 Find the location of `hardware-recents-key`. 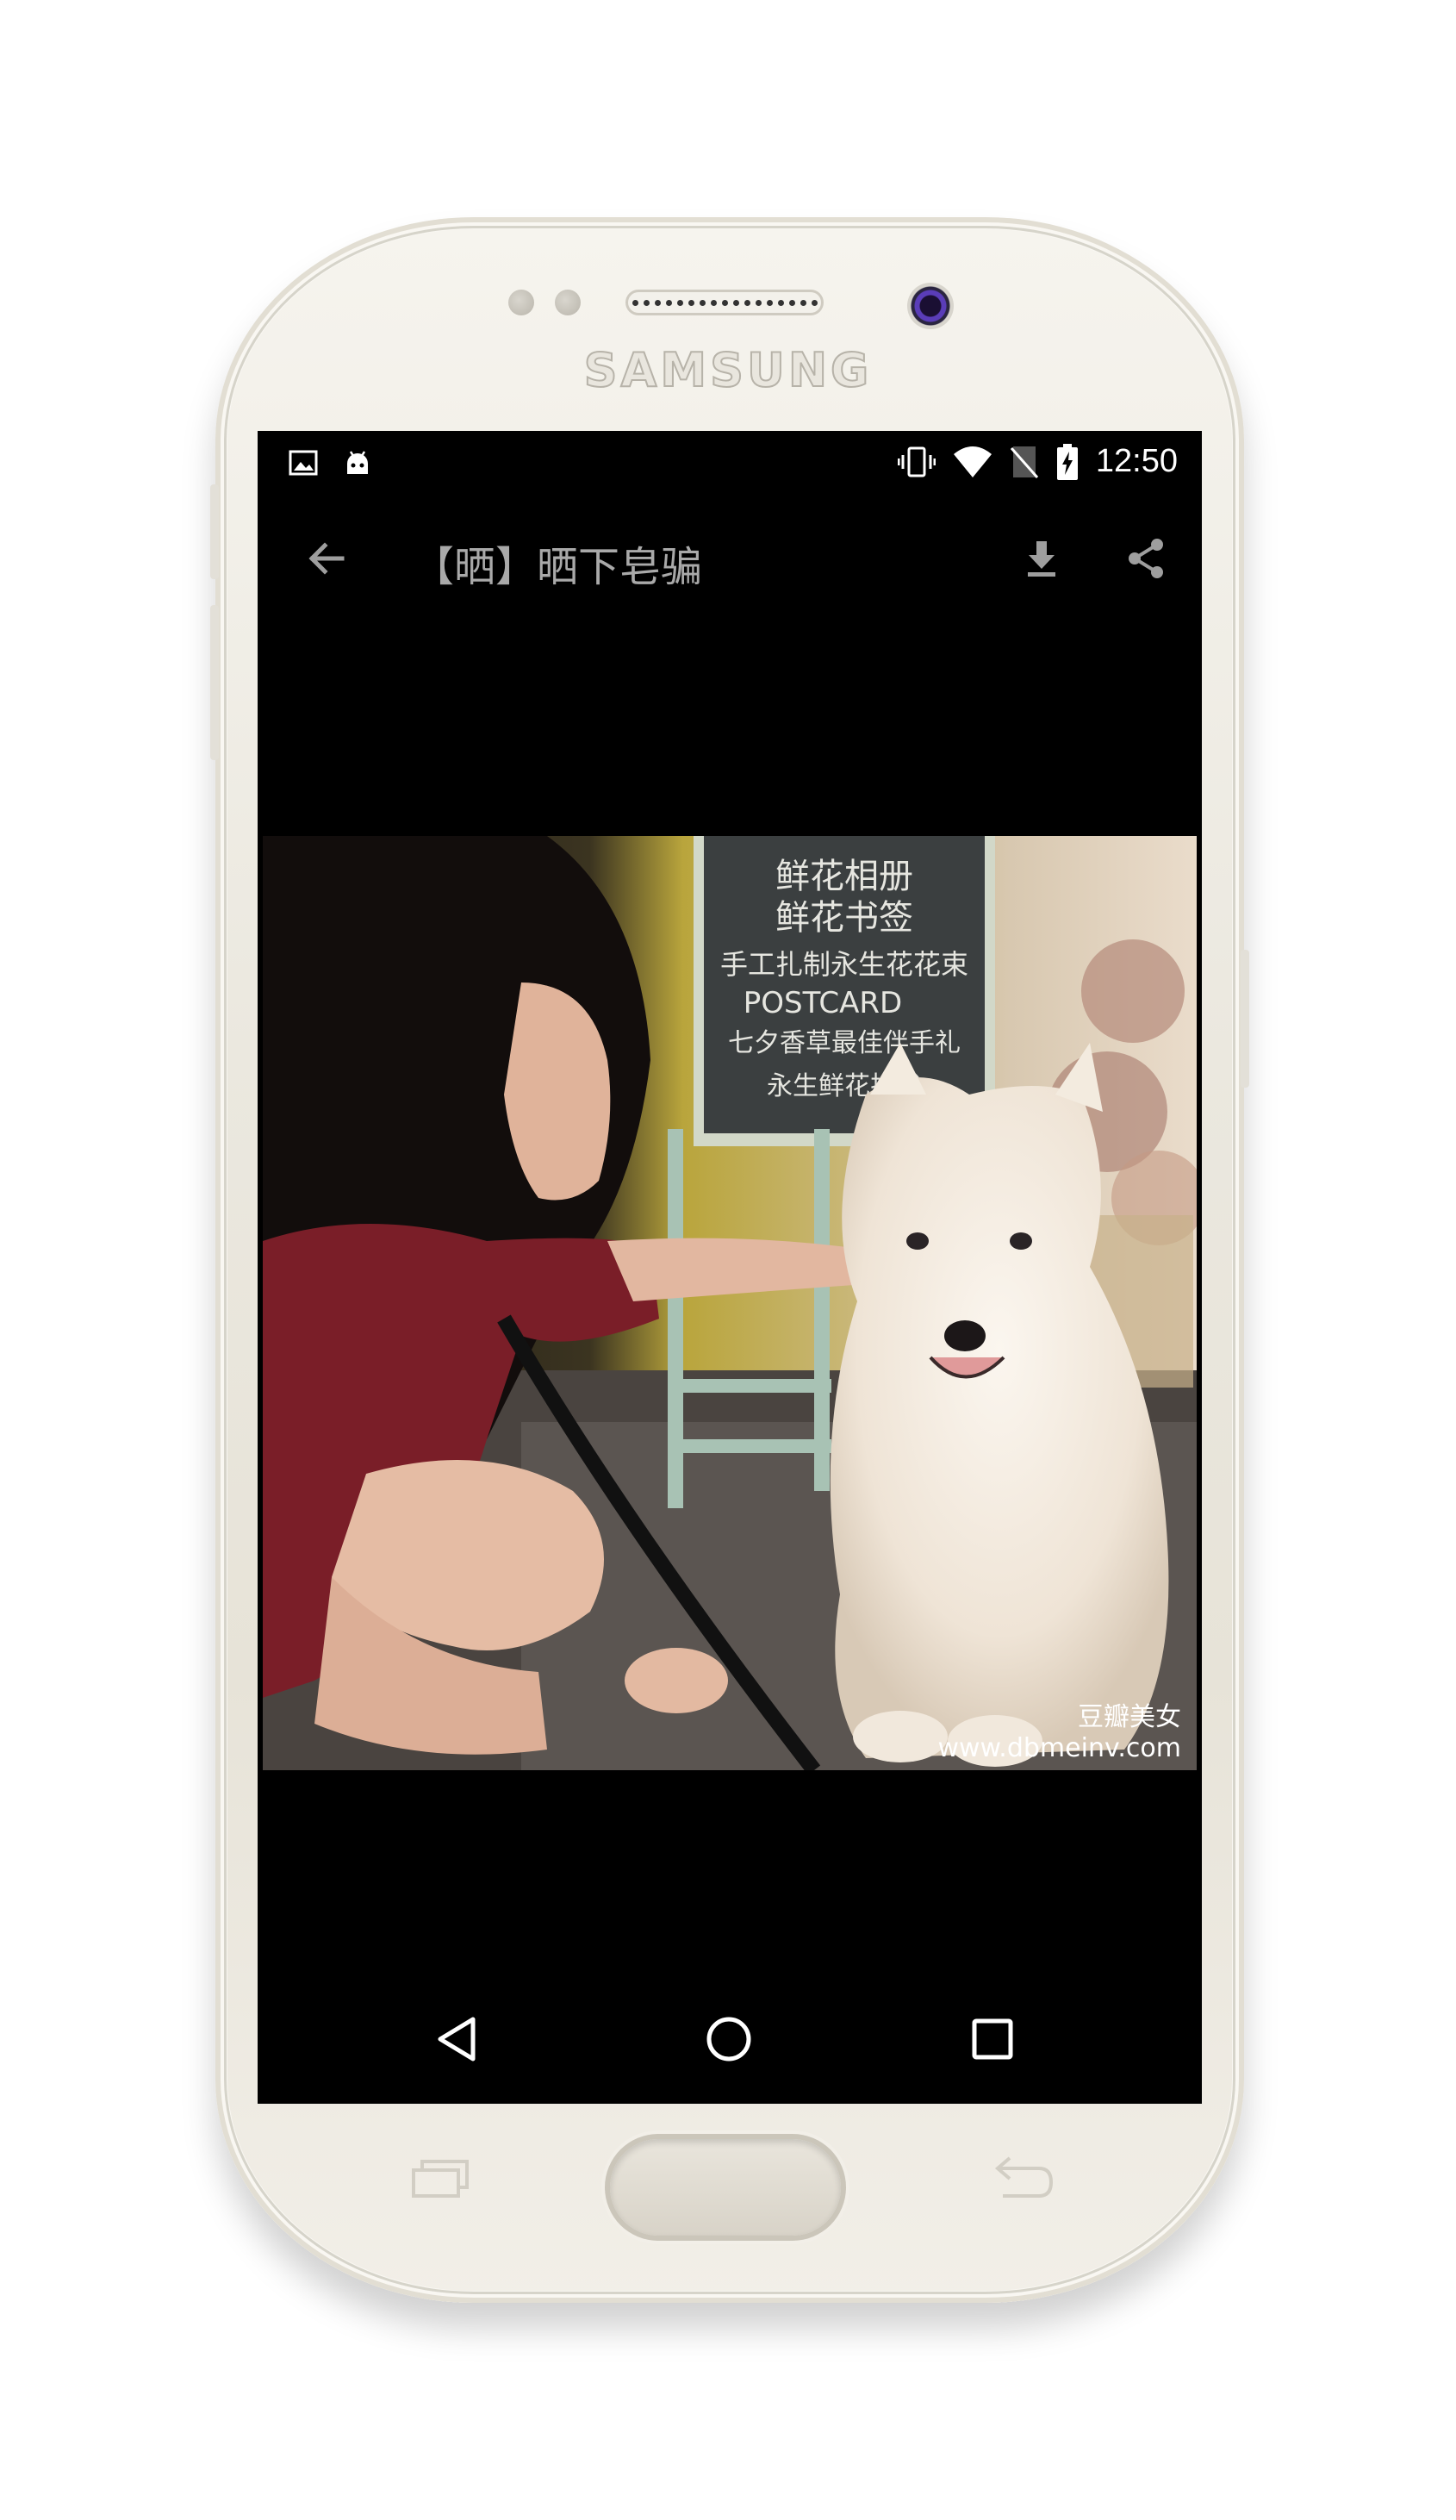

hardware-recents-key is located at coordinates (440, 2179).